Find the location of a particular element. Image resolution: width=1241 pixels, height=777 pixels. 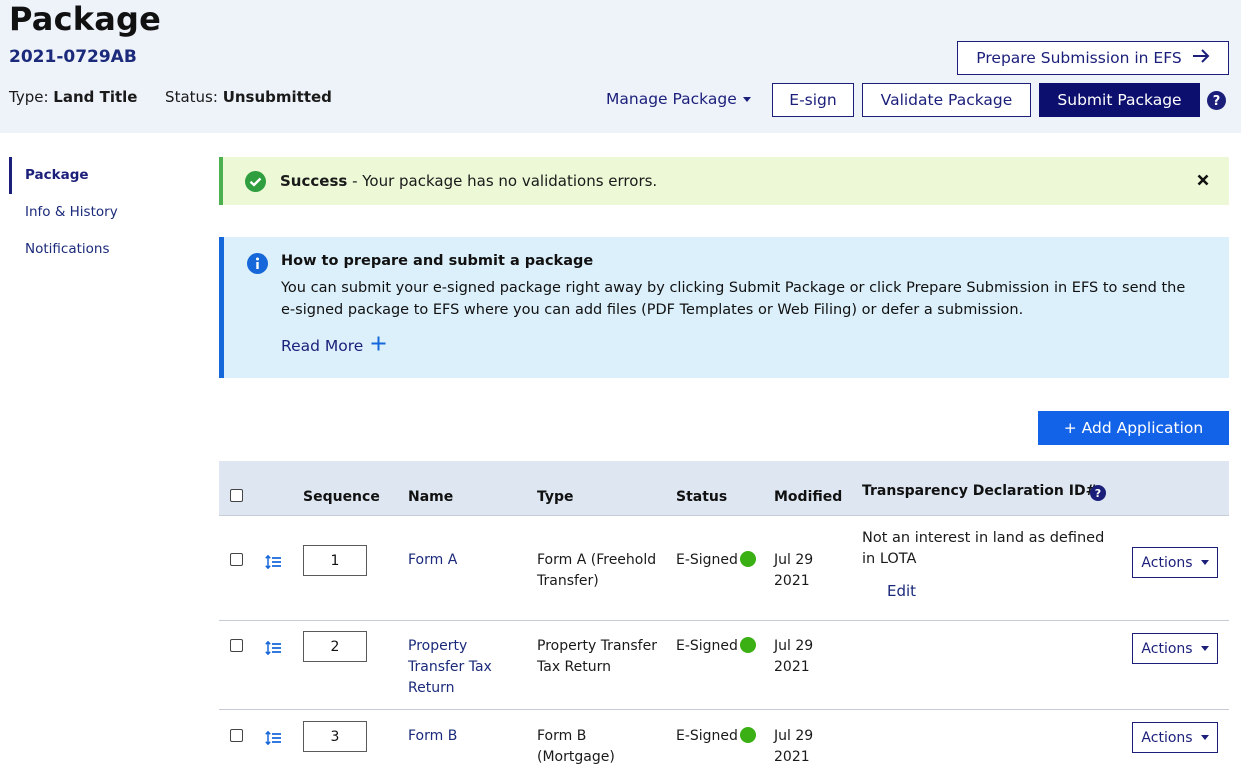

read-more-link: Read More is located at coordinates (333, 345).